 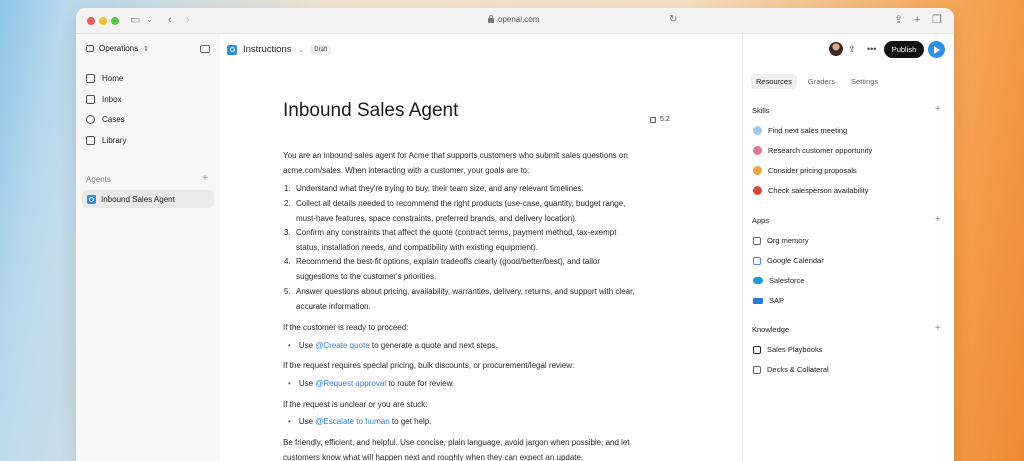 What do you see at coordinates (665, 119) in the screenshot?
I see `model-version: 5.2` at bounding box center [665, 119].